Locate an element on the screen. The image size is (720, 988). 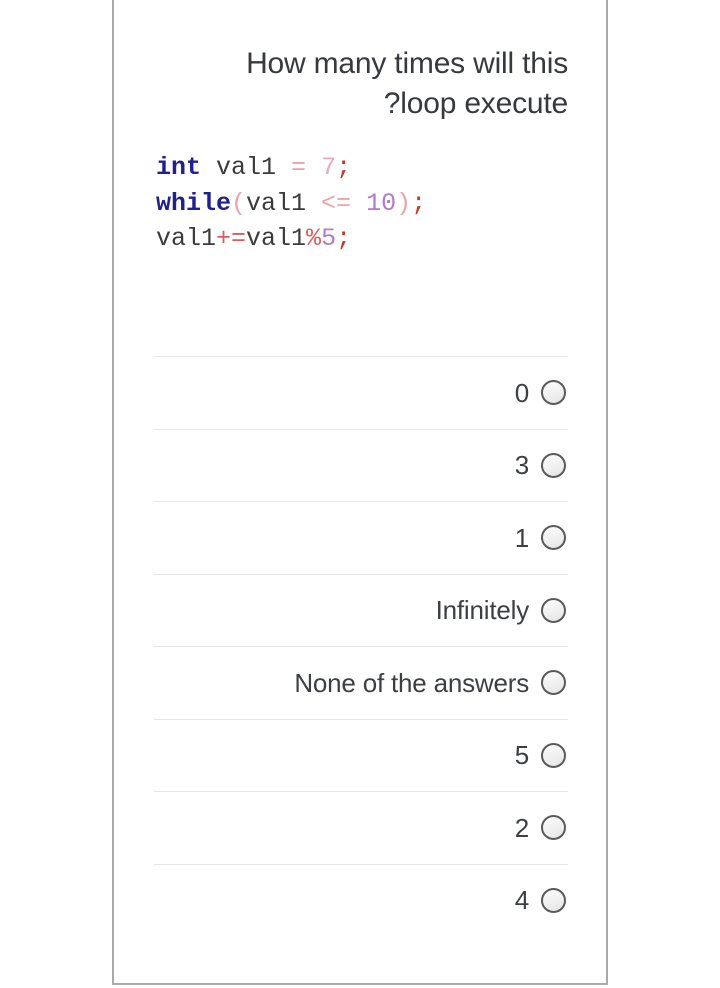
answer-option-label: 1 is located at coordinates (521, 537).